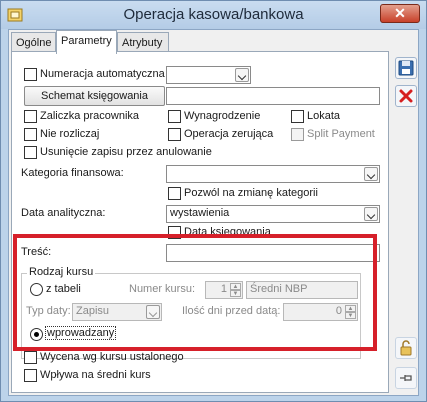  Describe the element at coordinates (90, 116) in the screenshot. I see `zaliczka-label: Zaliczka pracownika` at that location.